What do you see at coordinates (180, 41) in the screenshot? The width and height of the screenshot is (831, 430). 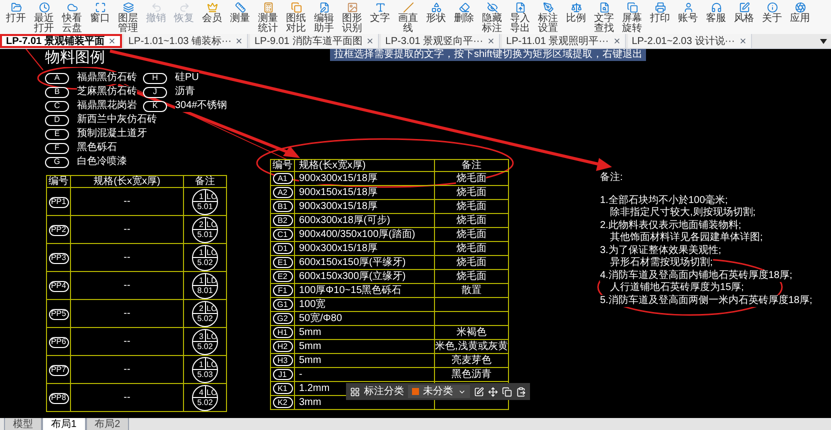 I see `tab-label: LP-1.01~1.03 铺装标···` at bounding box center [180, 41].